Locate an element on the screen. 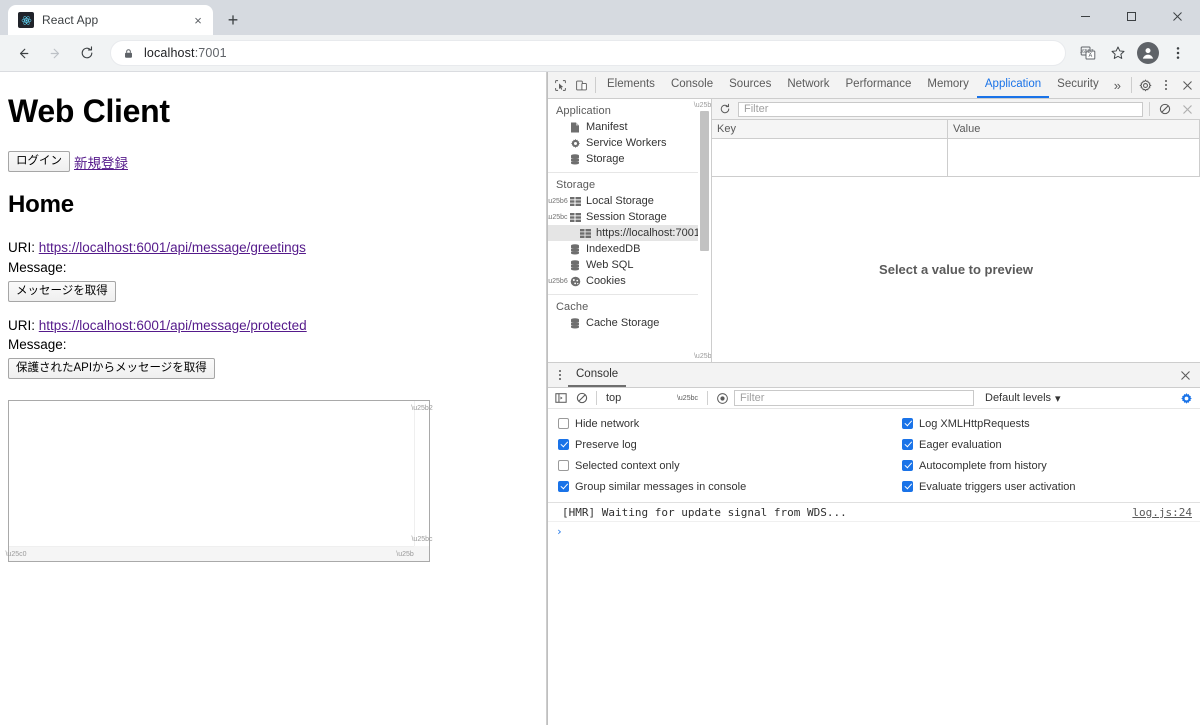  sidebar-item-indexeddb: \u25b6 IndexedDB is located at coordinates (629, 249).